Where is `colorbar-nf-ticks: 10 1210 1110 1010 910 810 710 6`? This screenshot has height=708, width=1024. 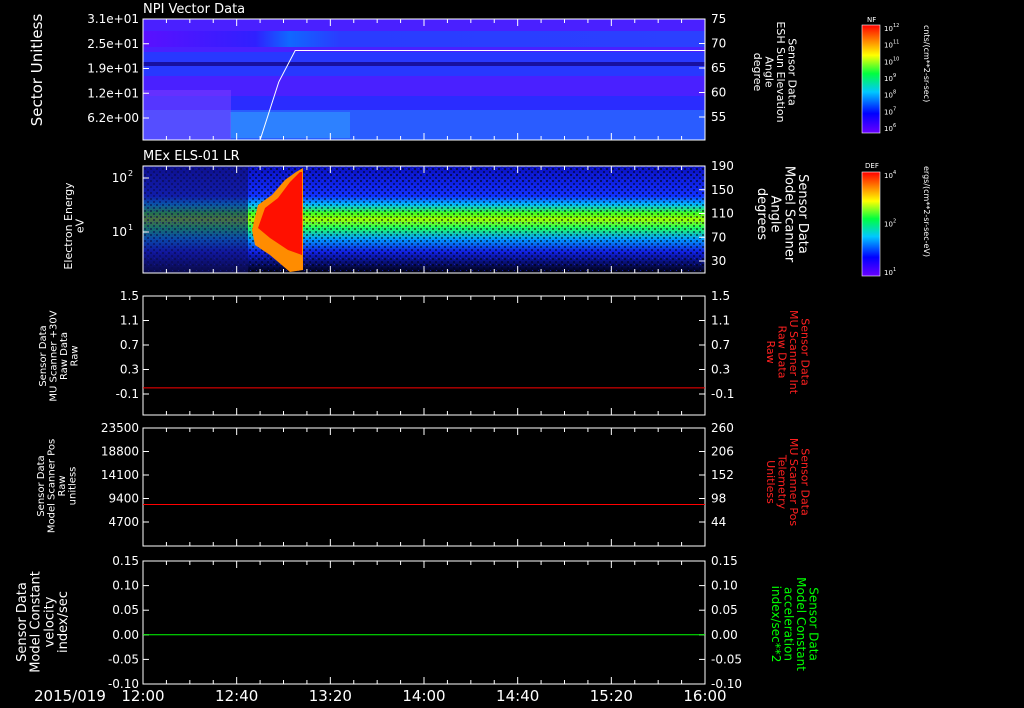 colorbar-nf-ticks: 10 1210 1110 1010 910 810 710 6 is located at coordinates (891, 78).